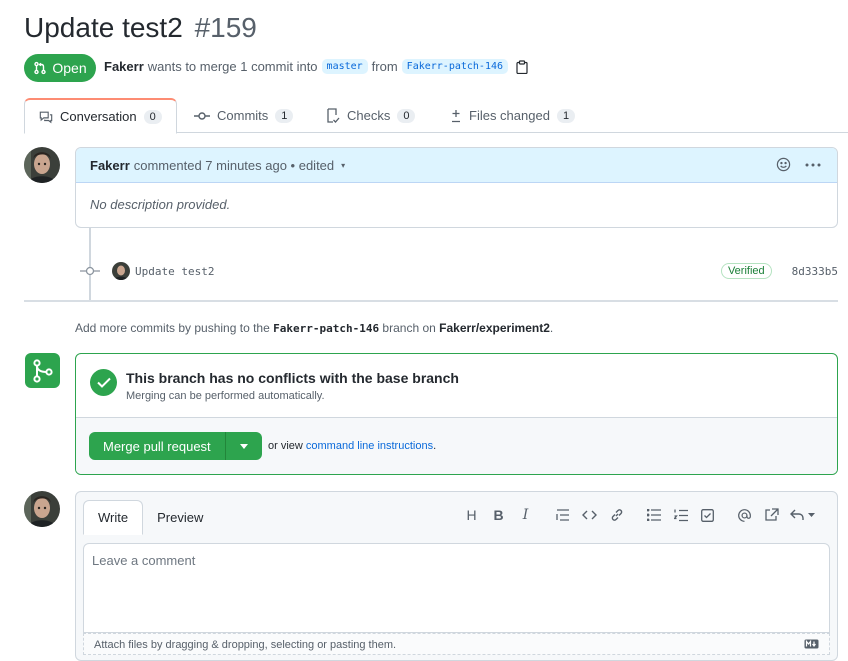 The width and height of the screenshot is (848, 661). I want to click on tab-preview: Preview, so click(180, 517).